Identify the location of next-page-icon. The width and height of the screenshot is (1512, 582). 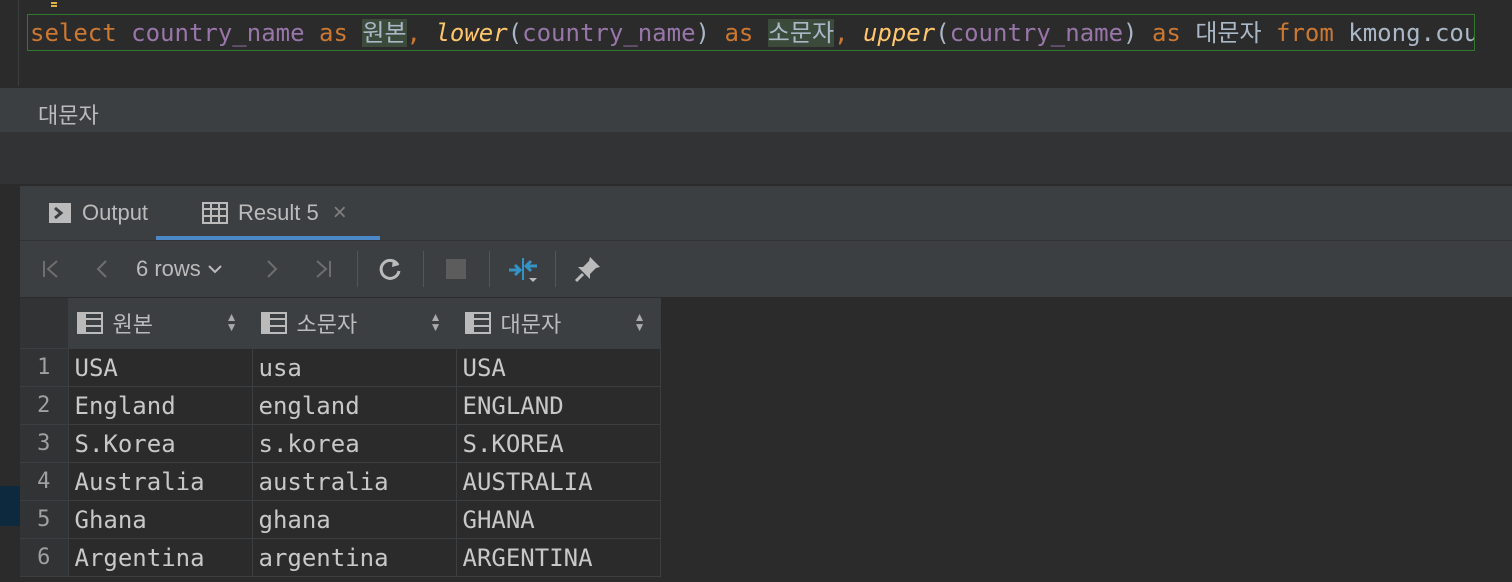
(271, 269).